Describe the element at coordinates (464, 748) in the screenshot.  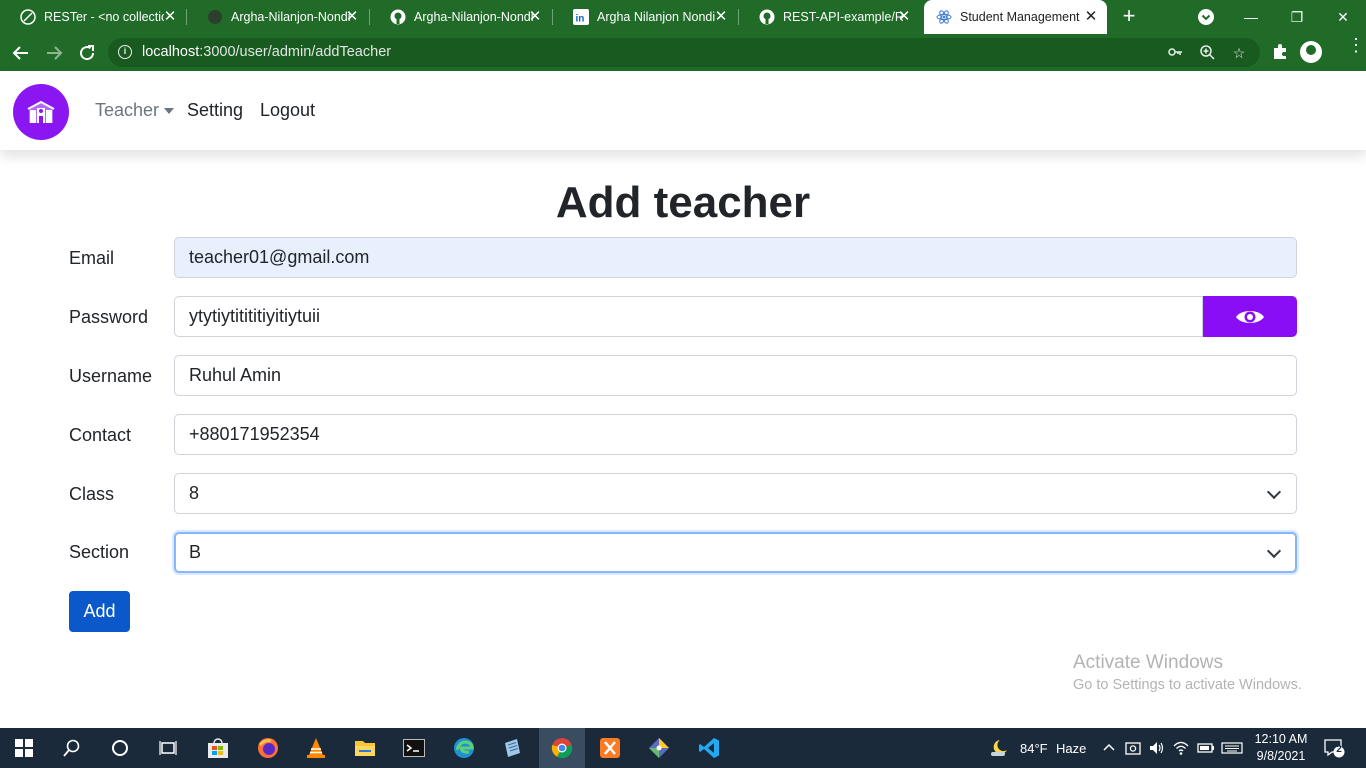
I see `edge-icon` at that location.